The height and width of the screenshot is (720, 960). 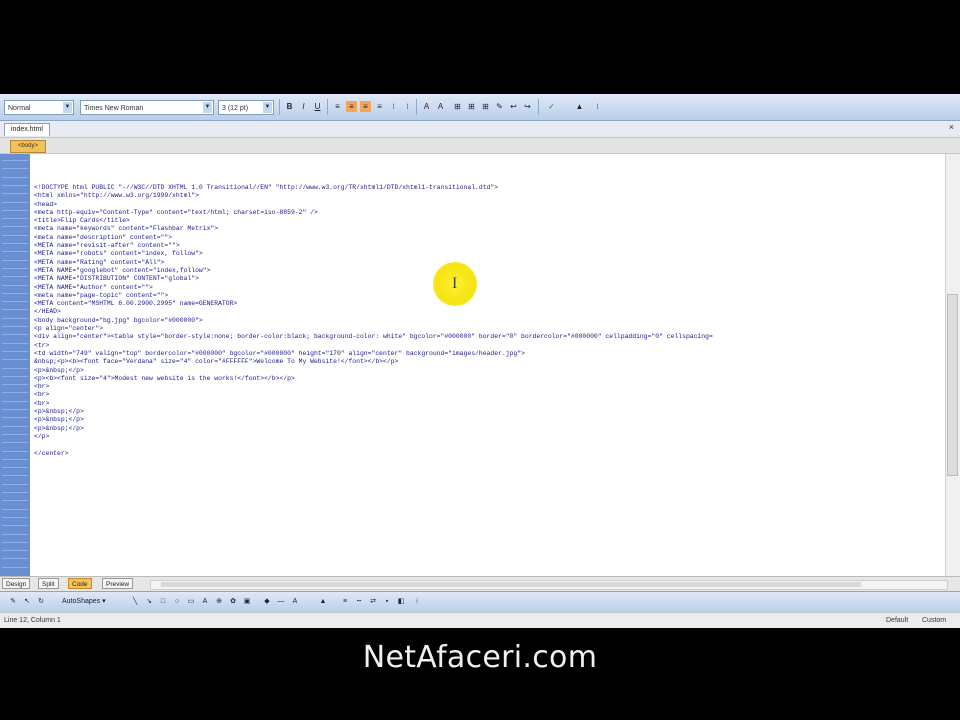 What do you see at coordinates (490, 296) in the screenshot?
I see `code-line: <meta name="page-topic" content="">` at bounding box center [490, 296].